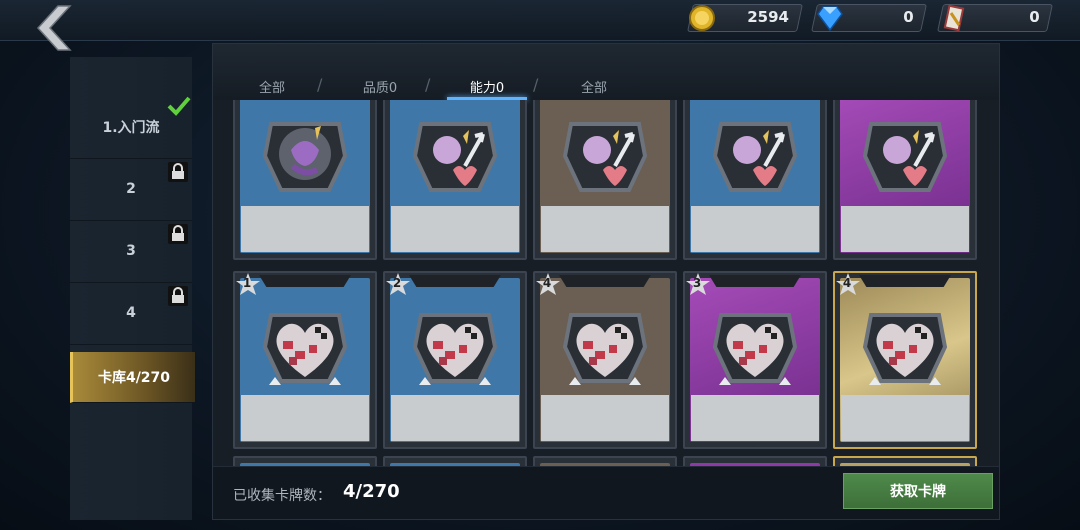 The height and width of the screenshot is (530, 1080). I want to click on ticket-icon, so click(954, 18).